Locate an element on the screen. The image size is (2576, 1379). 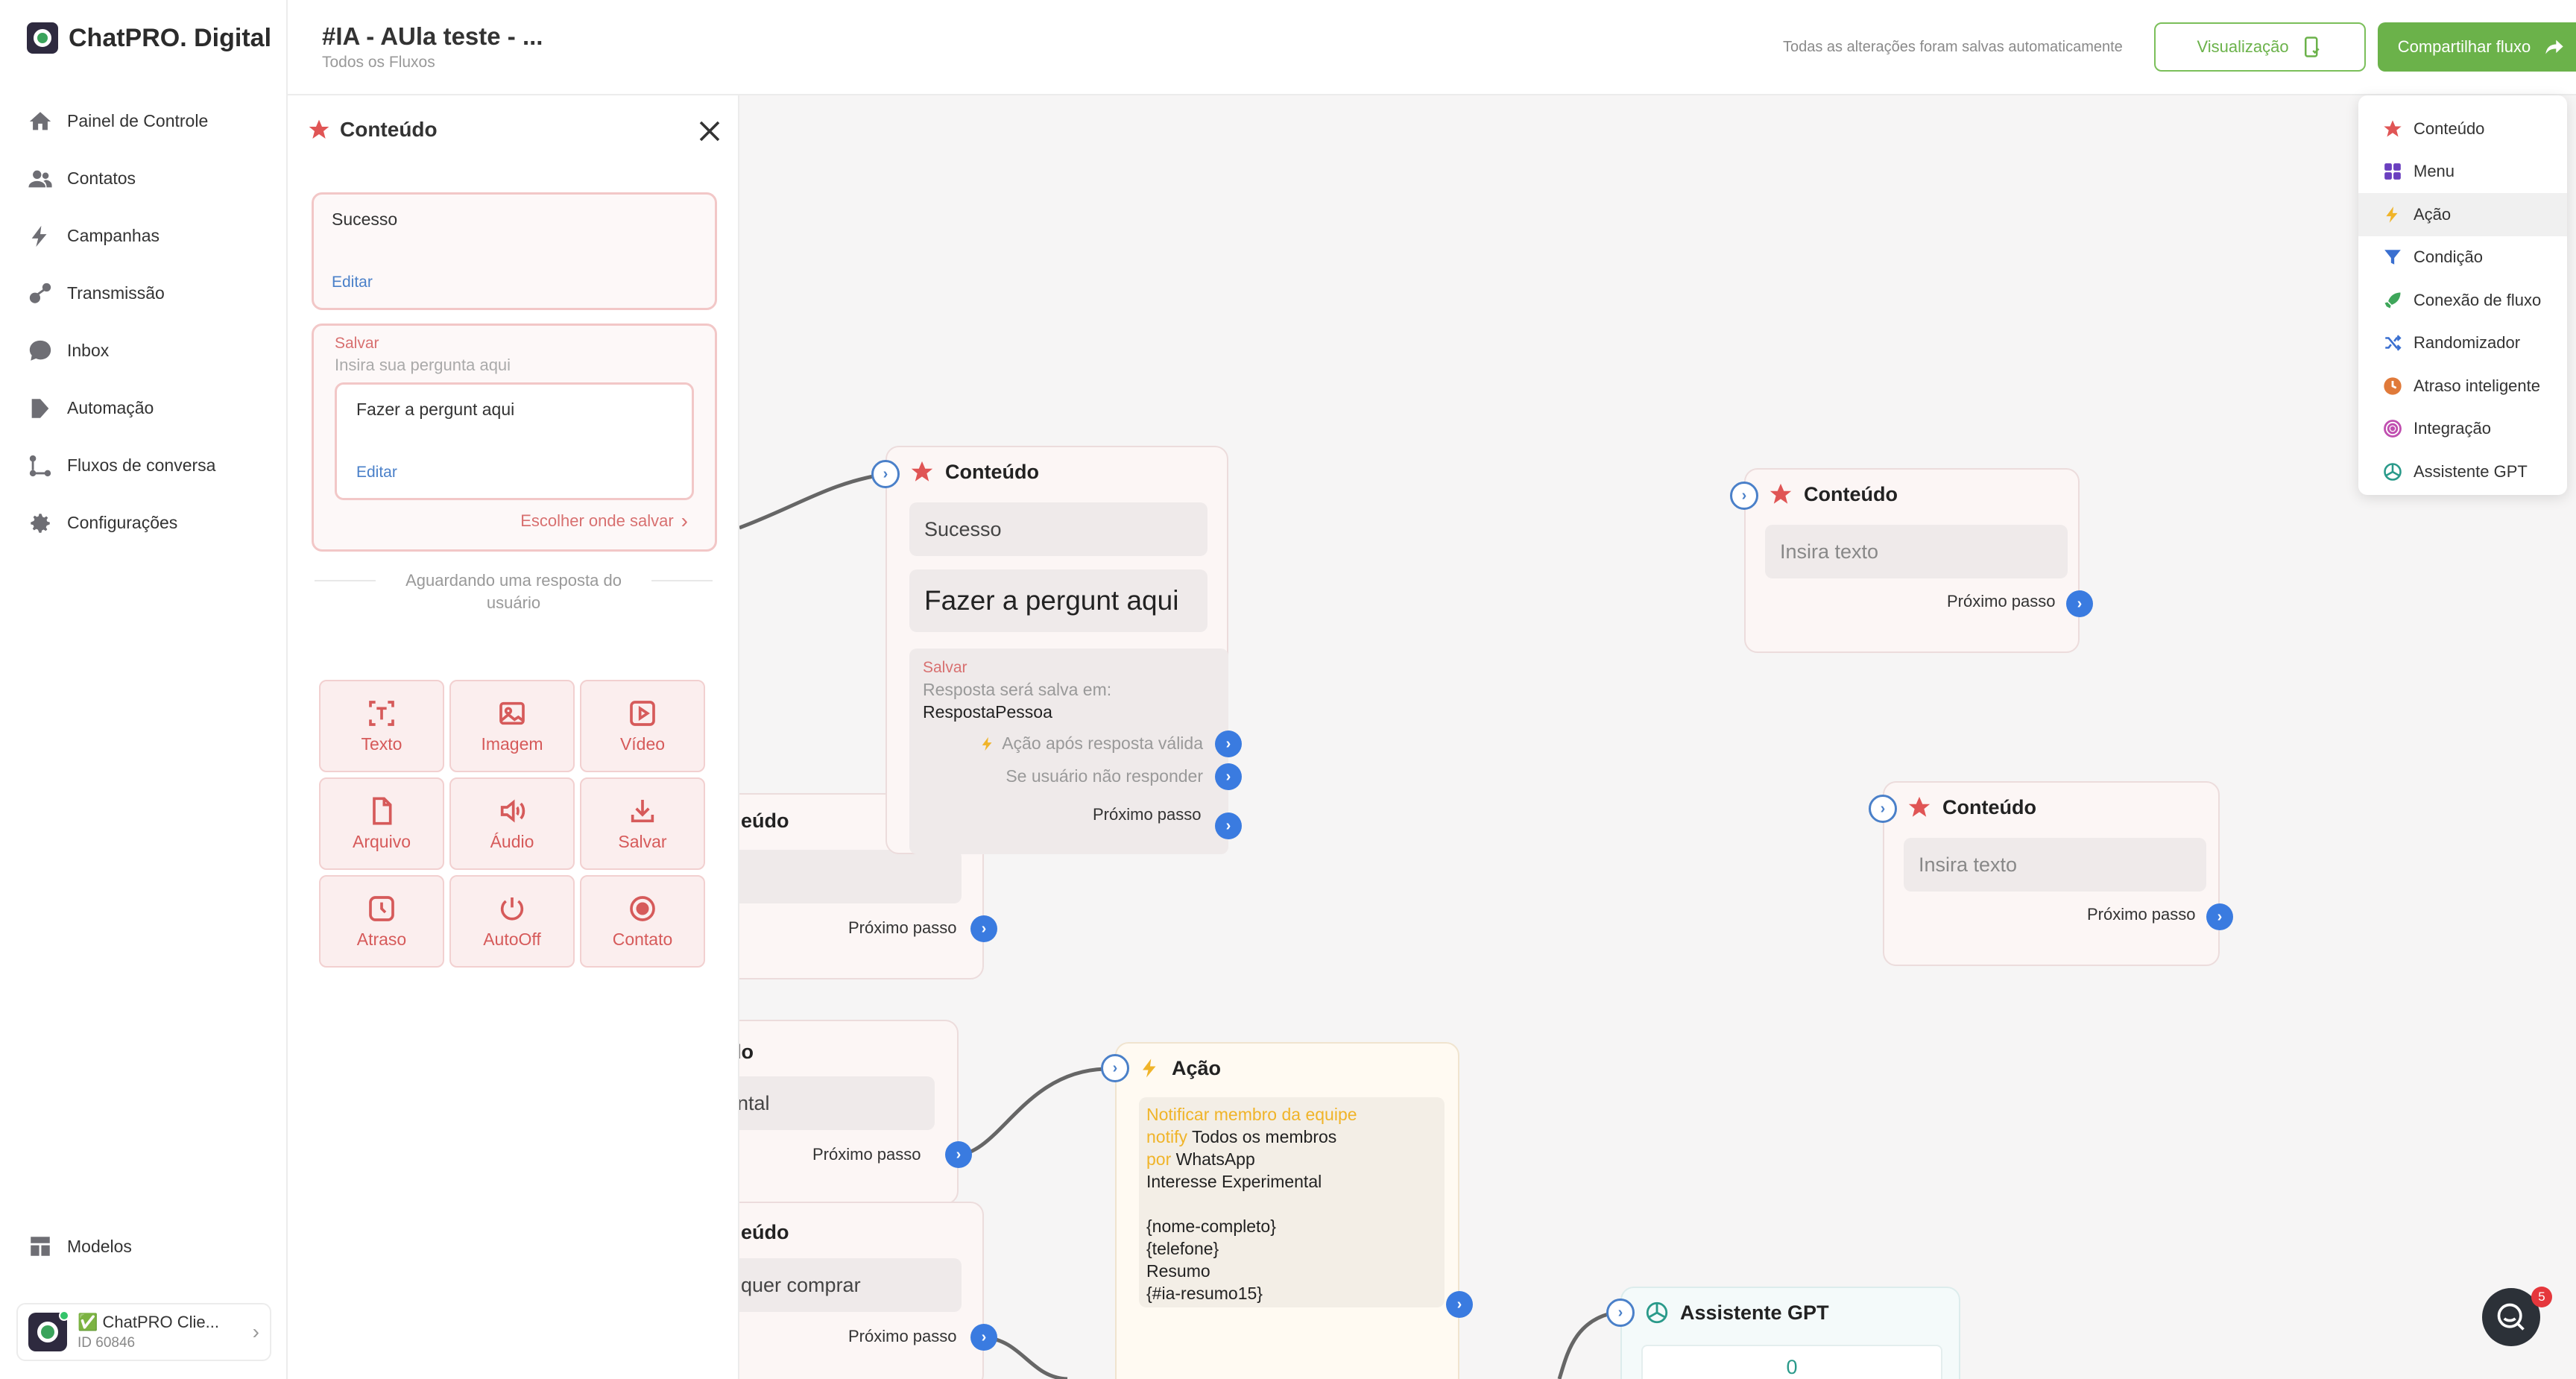
tool-audio-button: Áudio is located at coordinates (512, 823).